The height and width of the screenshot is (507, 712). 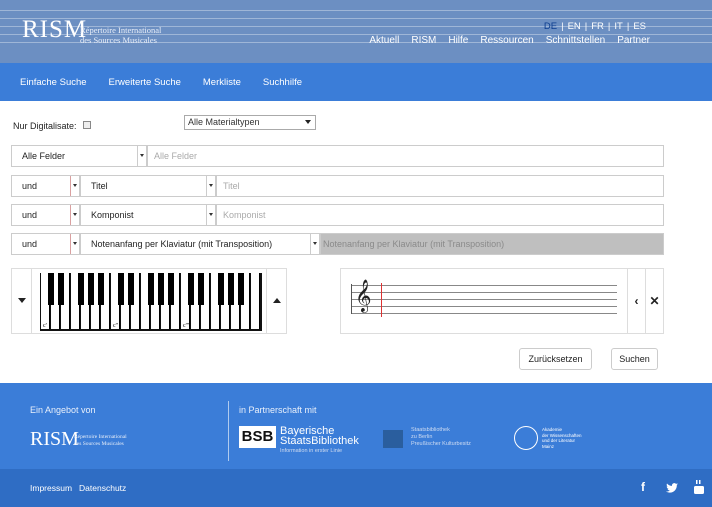 I want to click on material-type-select: Alle Materialtypen, so click(x=250, y=122).